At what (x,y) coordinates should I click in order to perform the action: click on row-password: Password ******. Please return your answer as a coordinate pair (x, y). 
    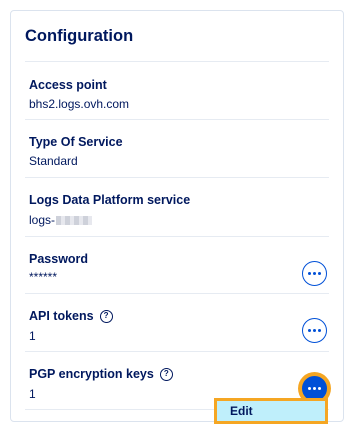
    Looking at the image, I should click on (177, 265).